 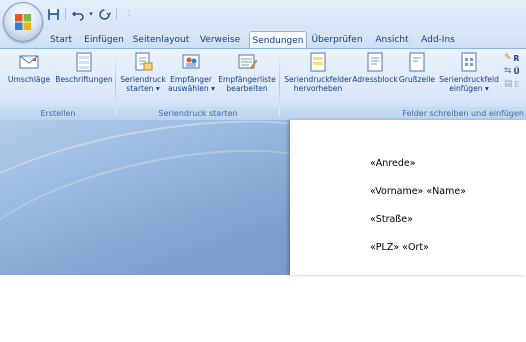 I want to click on tab-einfuegen: Einfügen, so click(x=104, y=40).